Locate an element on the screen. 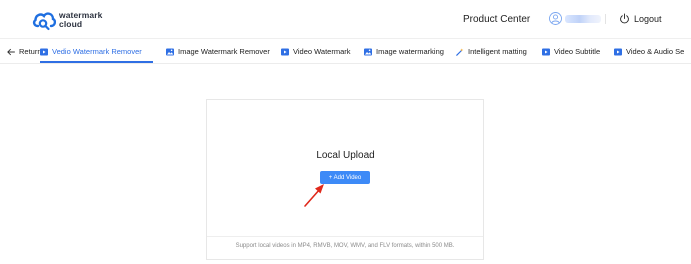  tab-label: Video Subtitle is located at coordinates (577, 51).